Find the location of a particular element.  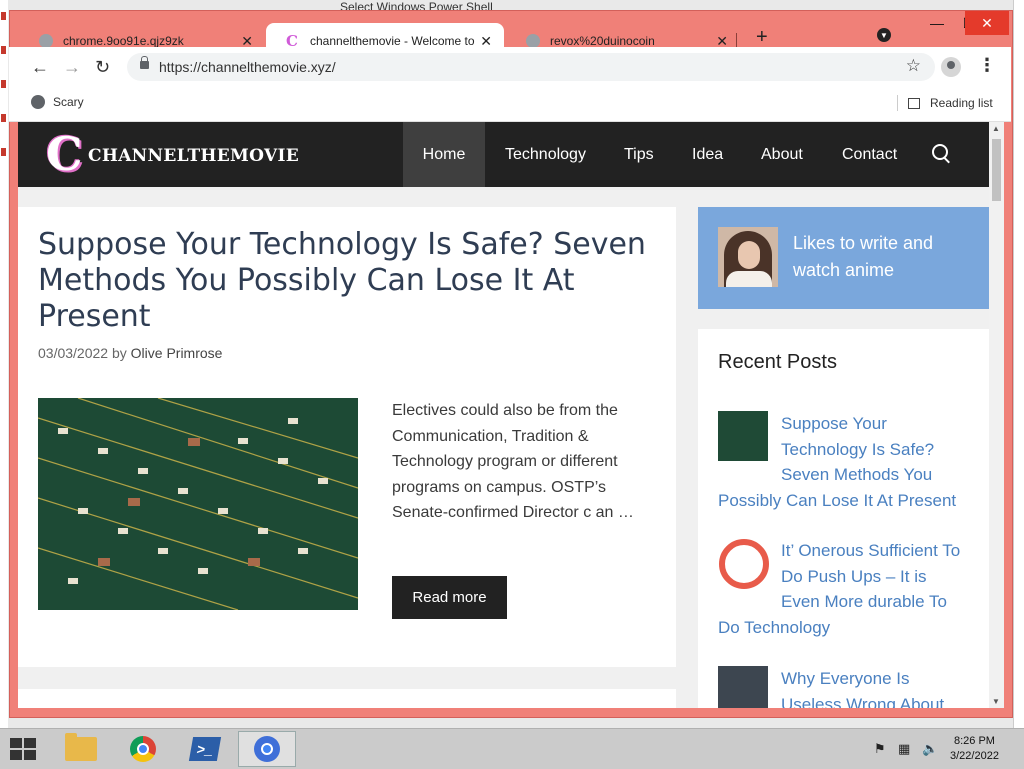

clock-time: 8:26 PM is located at coordinates (974, 741).